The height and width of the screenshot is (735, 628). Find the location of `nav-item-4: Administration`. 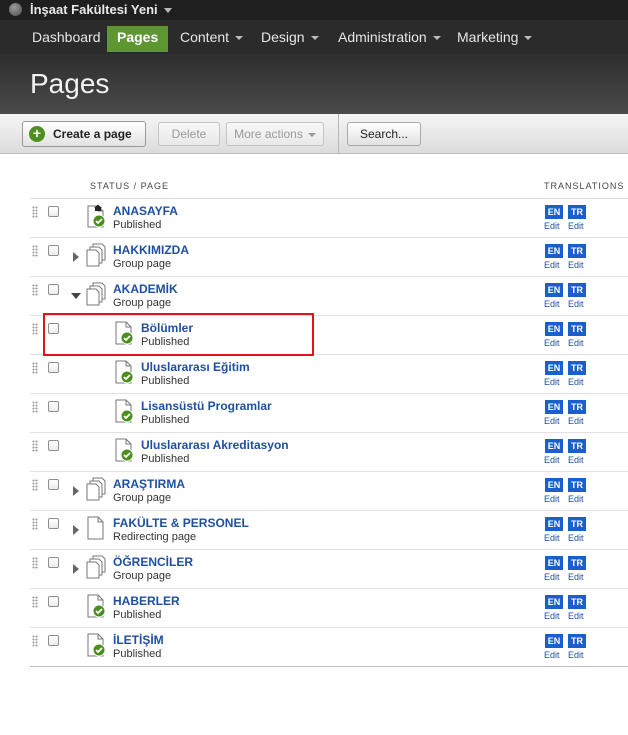

nav-item-4: Administration is located at coordinates (389, 38).